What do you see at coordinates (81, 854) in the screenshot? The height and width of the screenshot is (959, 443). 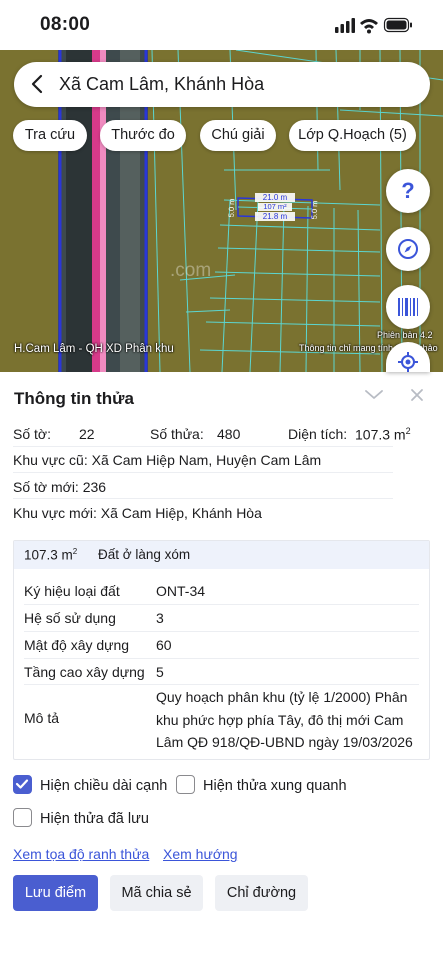 I see `view-coordinates-link: Xem tọa độ ranh thửa` at bounding box center [81, 854].